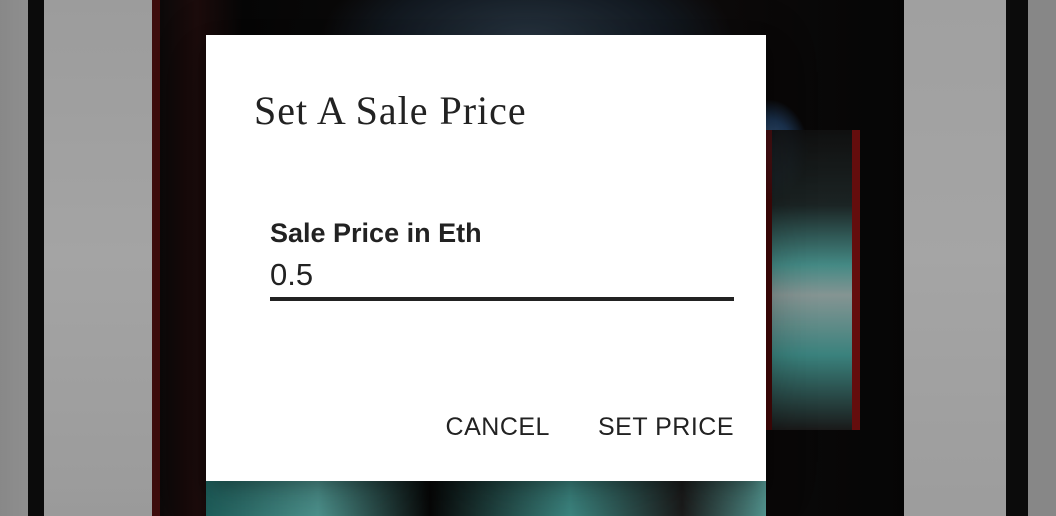 This screenshot has width=1056, height=516. Describe the element at coordinates (390, 110) in the screenshot. I see `dialog-title: Set A Sale Price` at that location.